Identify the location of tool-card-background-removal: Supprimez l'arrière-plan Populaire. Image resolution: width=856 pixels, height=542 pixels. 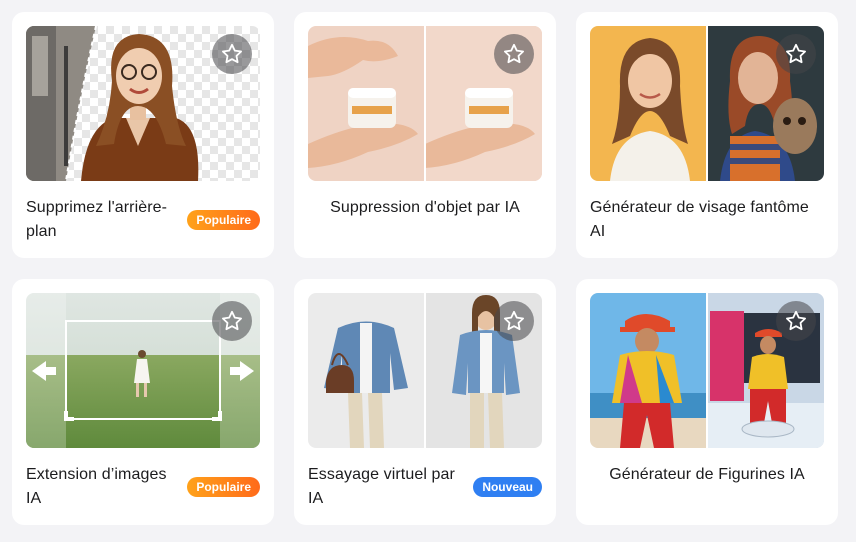
(143, 135).